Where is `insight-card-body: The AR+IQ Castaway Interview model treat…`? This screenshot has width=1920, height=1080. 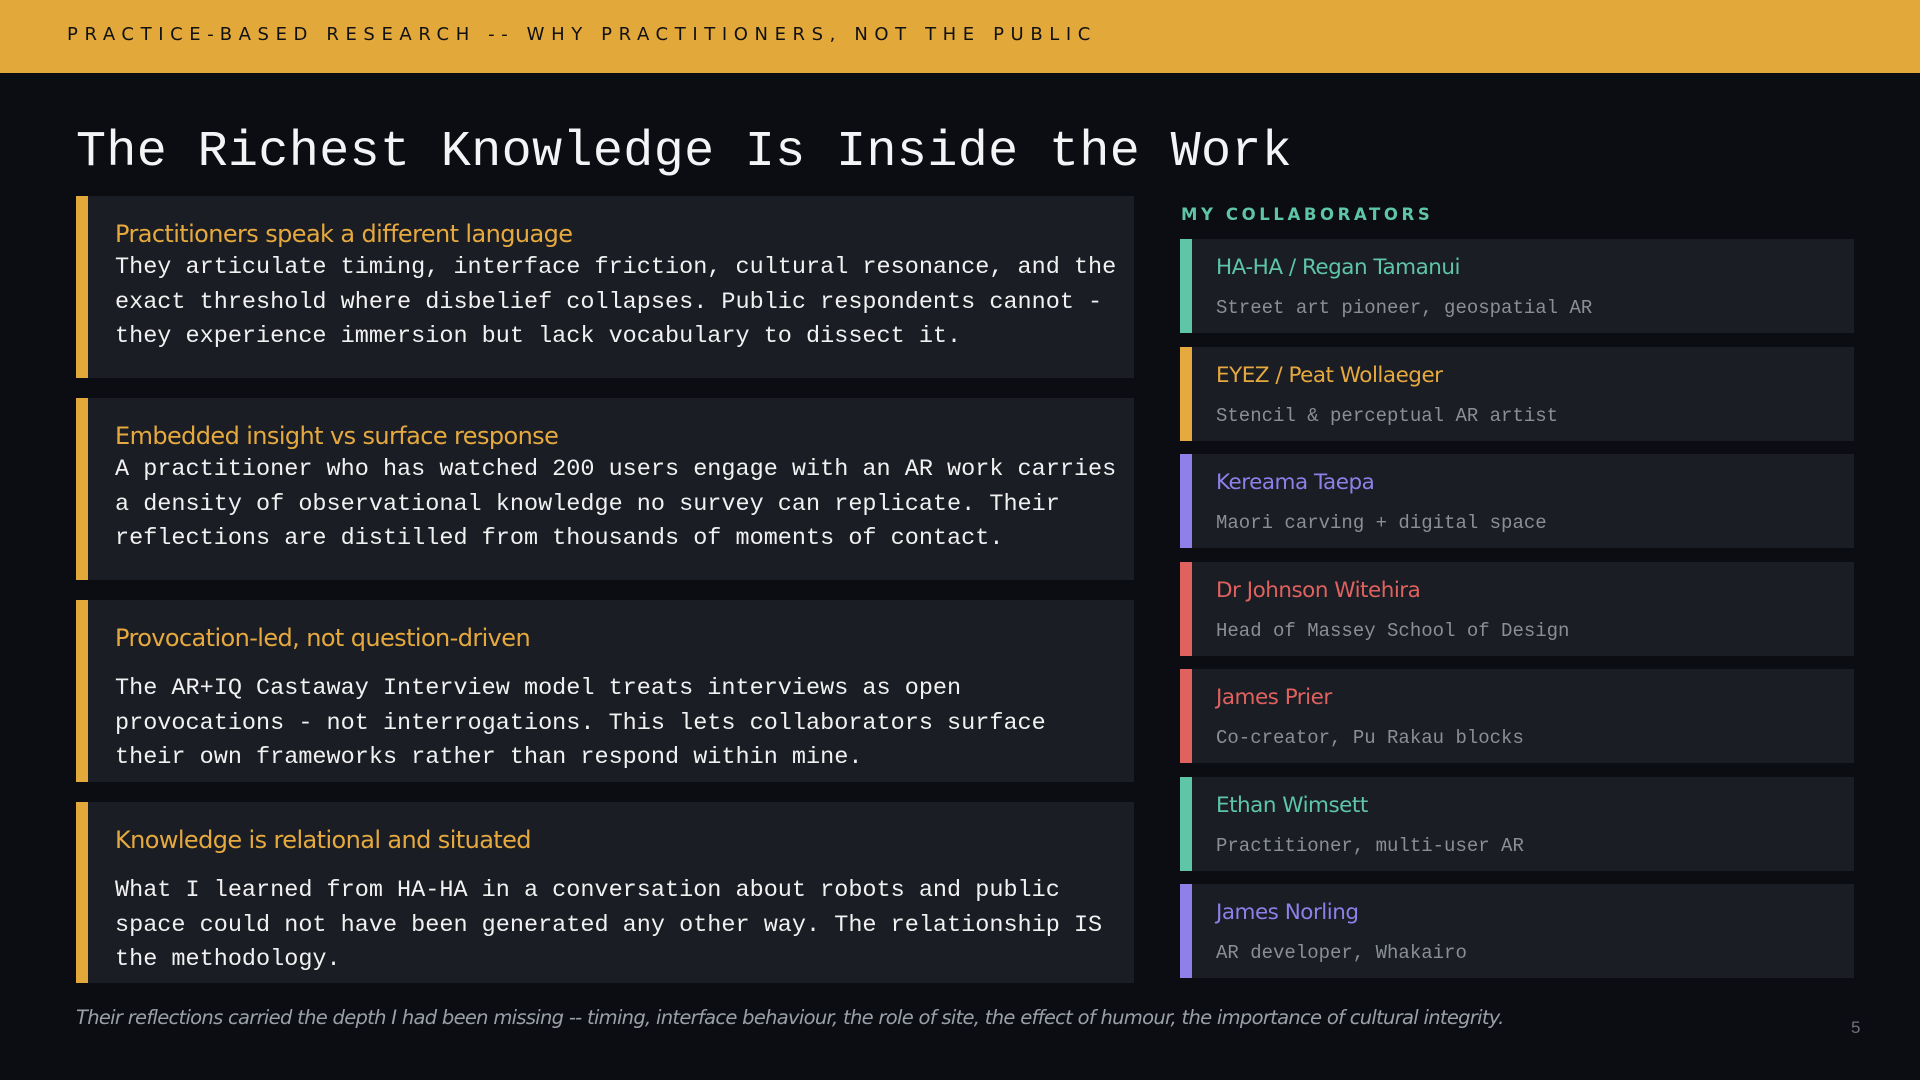
insight-card-body: The AR+IQ Castaway Interview model treat… is located at coordinates (580, 723).